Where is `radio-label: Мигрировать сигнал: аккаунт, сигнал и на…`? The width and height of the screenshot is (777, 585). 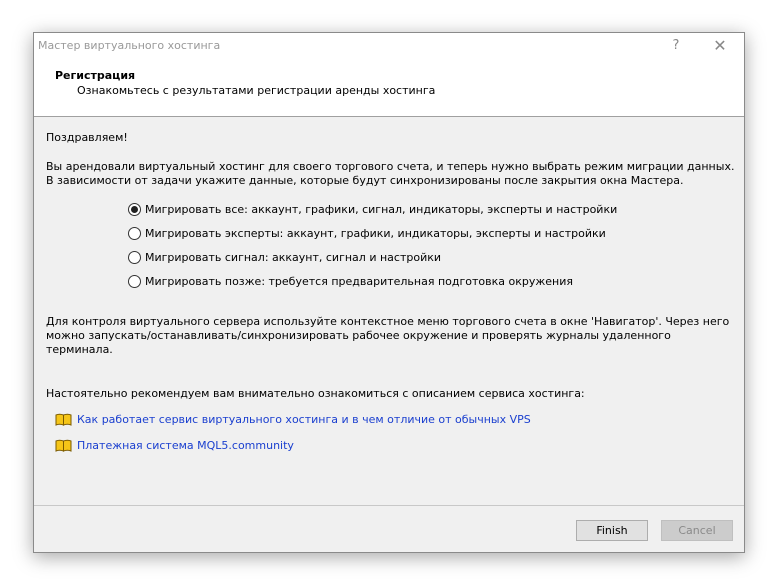 radio-label: Мигрировать сигнал: аккаунт, сигнал и на… is located at coordinates (293, 257).